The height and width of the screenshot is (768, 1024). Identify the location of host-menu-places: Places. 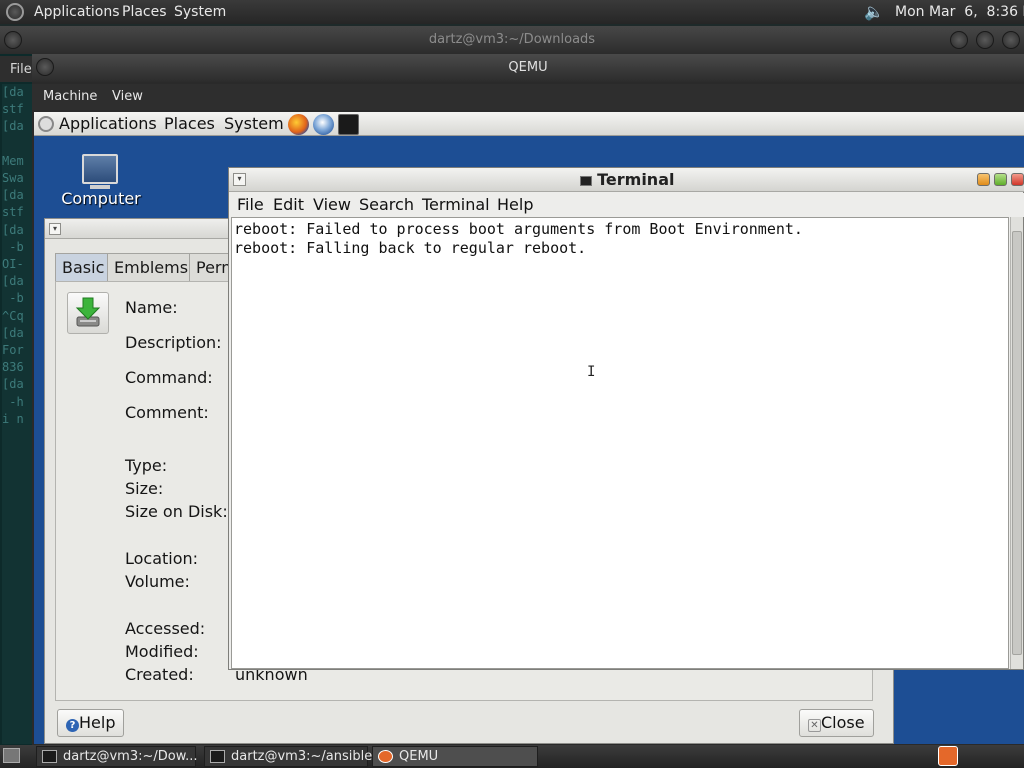
(144, 12).